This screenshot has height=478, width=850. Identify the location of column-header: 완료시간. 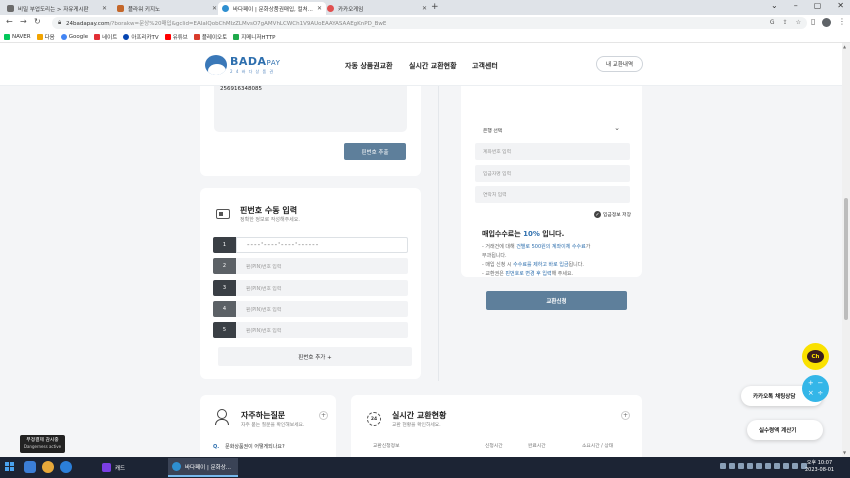
(537, 446).